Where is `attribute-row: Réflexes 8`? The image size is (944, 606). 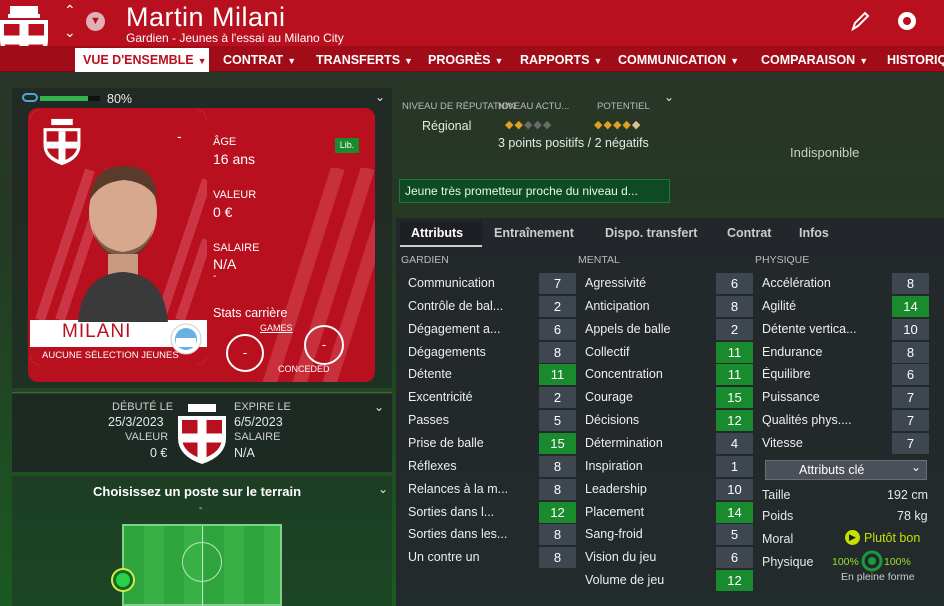 attribute-row: Réflexes 8 is located at coordinates (492, 466).